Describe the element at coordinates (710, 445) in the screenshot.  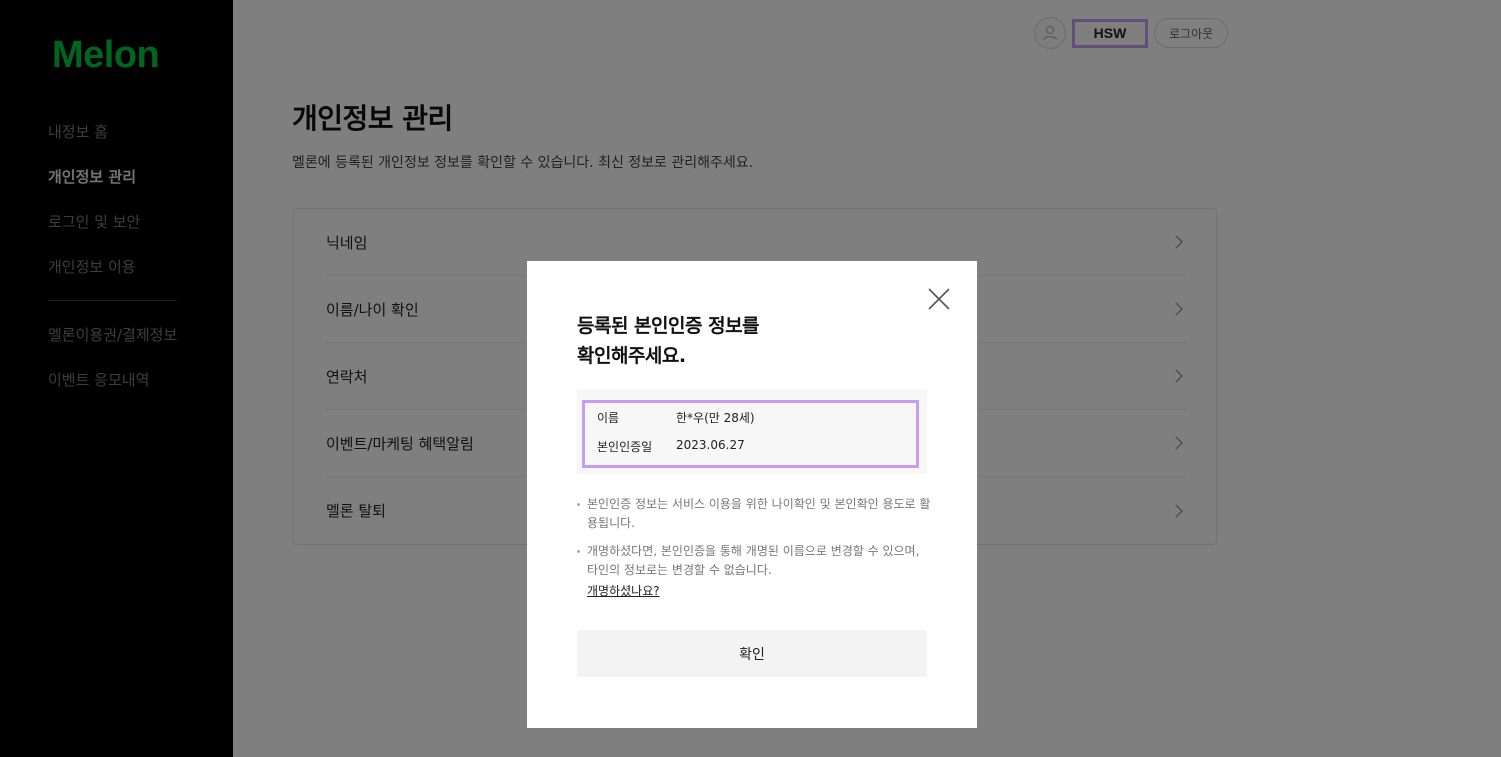
I see `info-date-value: 2023.06.27` at that location.